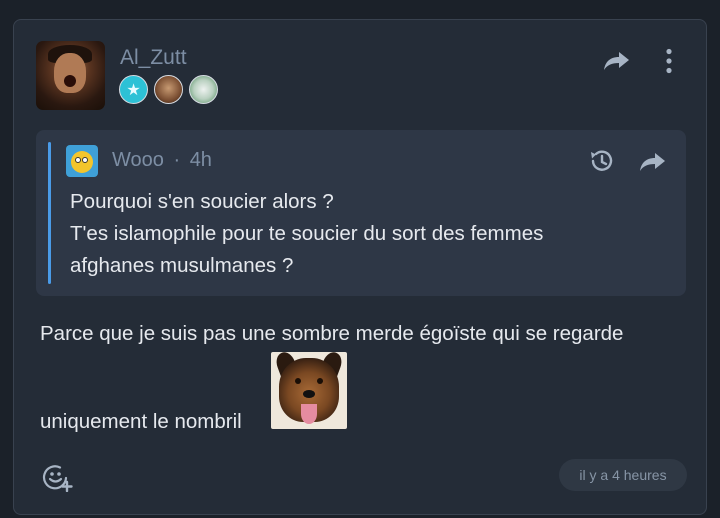  What do you see at coordinates (49, 213) in the screenshot?
I see `quote-bar` at bounding box center [49, 213].